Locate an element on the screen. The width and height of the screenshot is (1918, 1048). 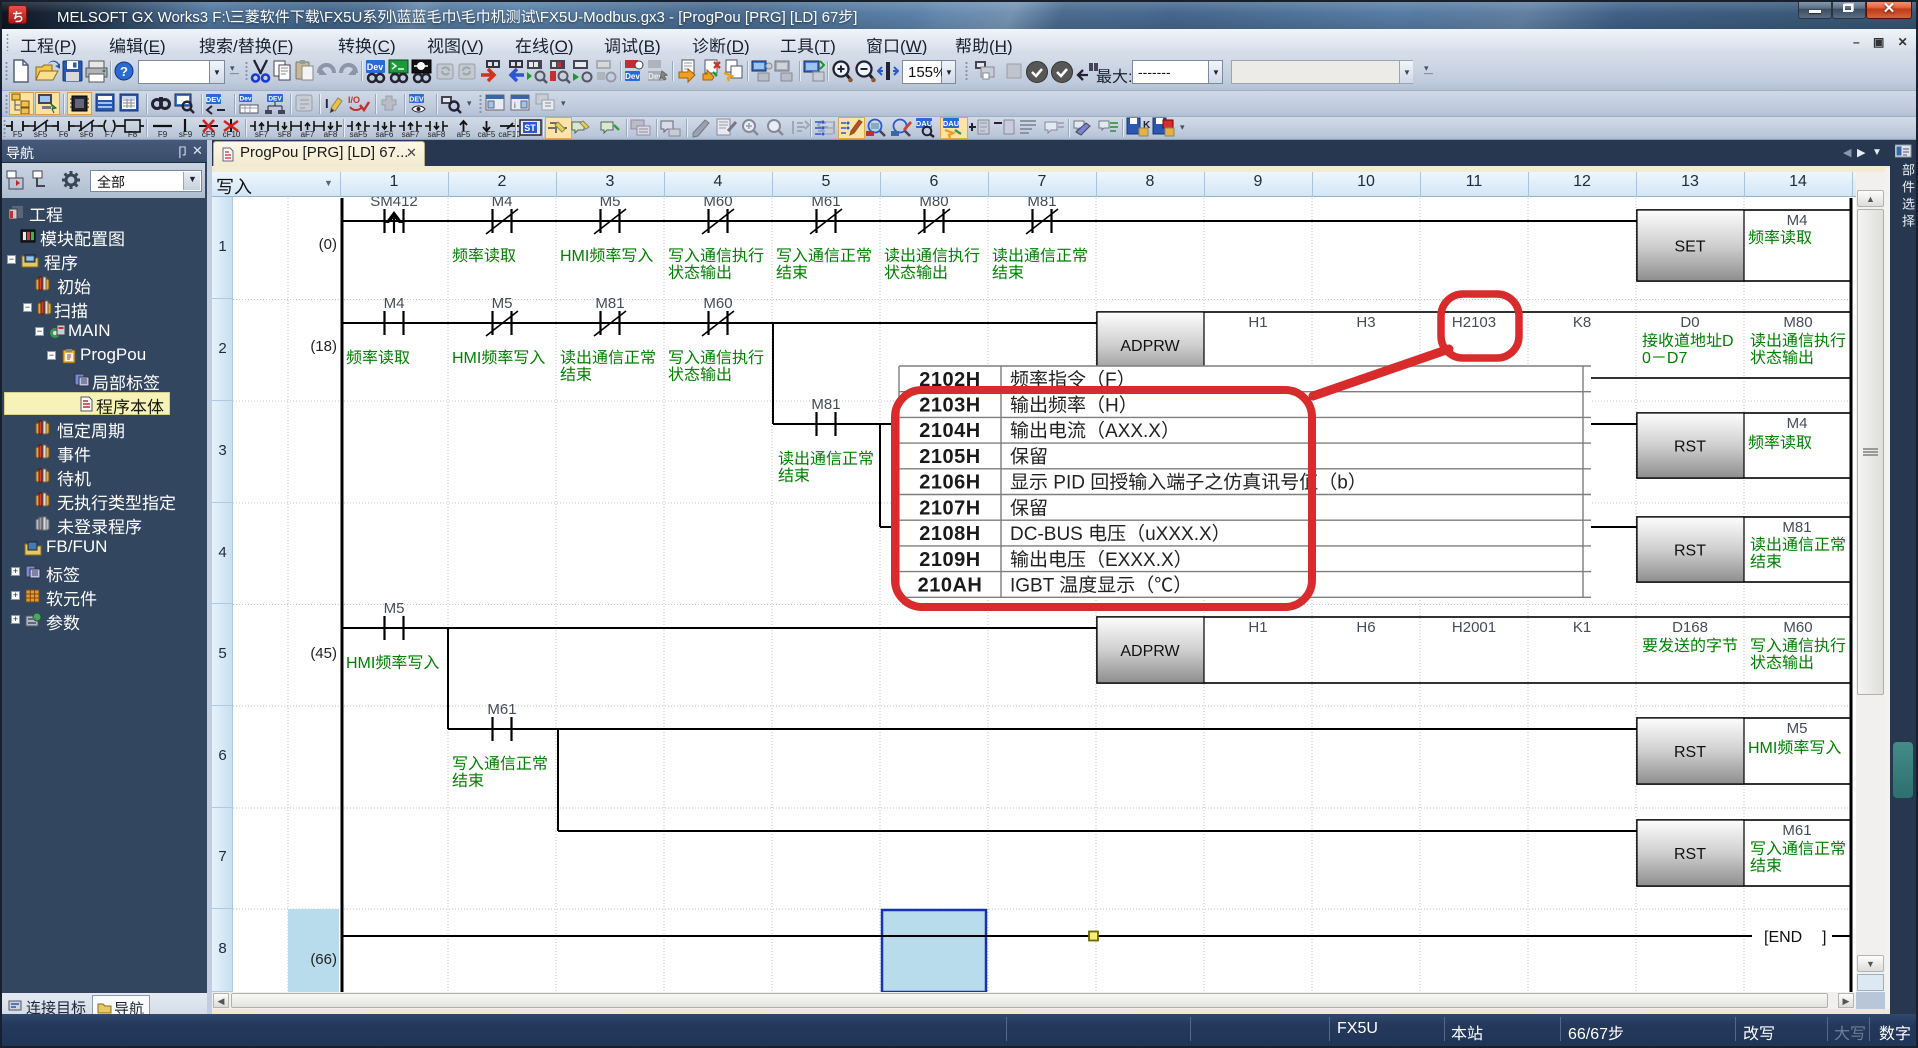
svg-text: 0－D7 is located at coordinates (1664, 358).